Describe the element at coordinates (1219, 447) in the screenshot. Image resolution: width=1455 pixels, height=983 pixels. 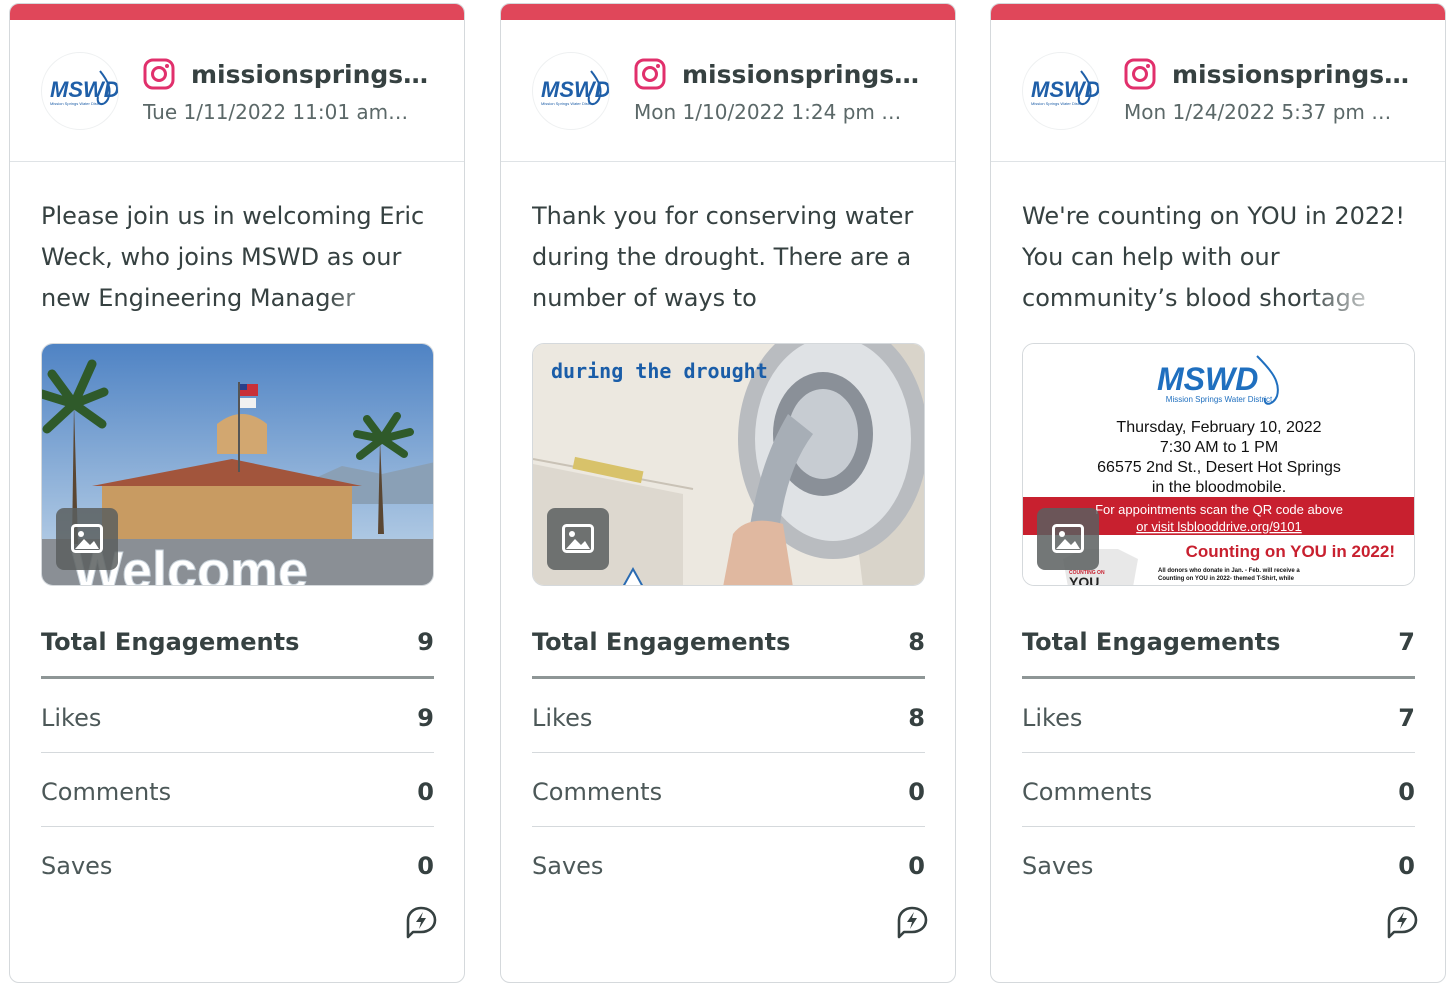
I see `flyer-line2: 7:30 AM to 1 PM` at that location.